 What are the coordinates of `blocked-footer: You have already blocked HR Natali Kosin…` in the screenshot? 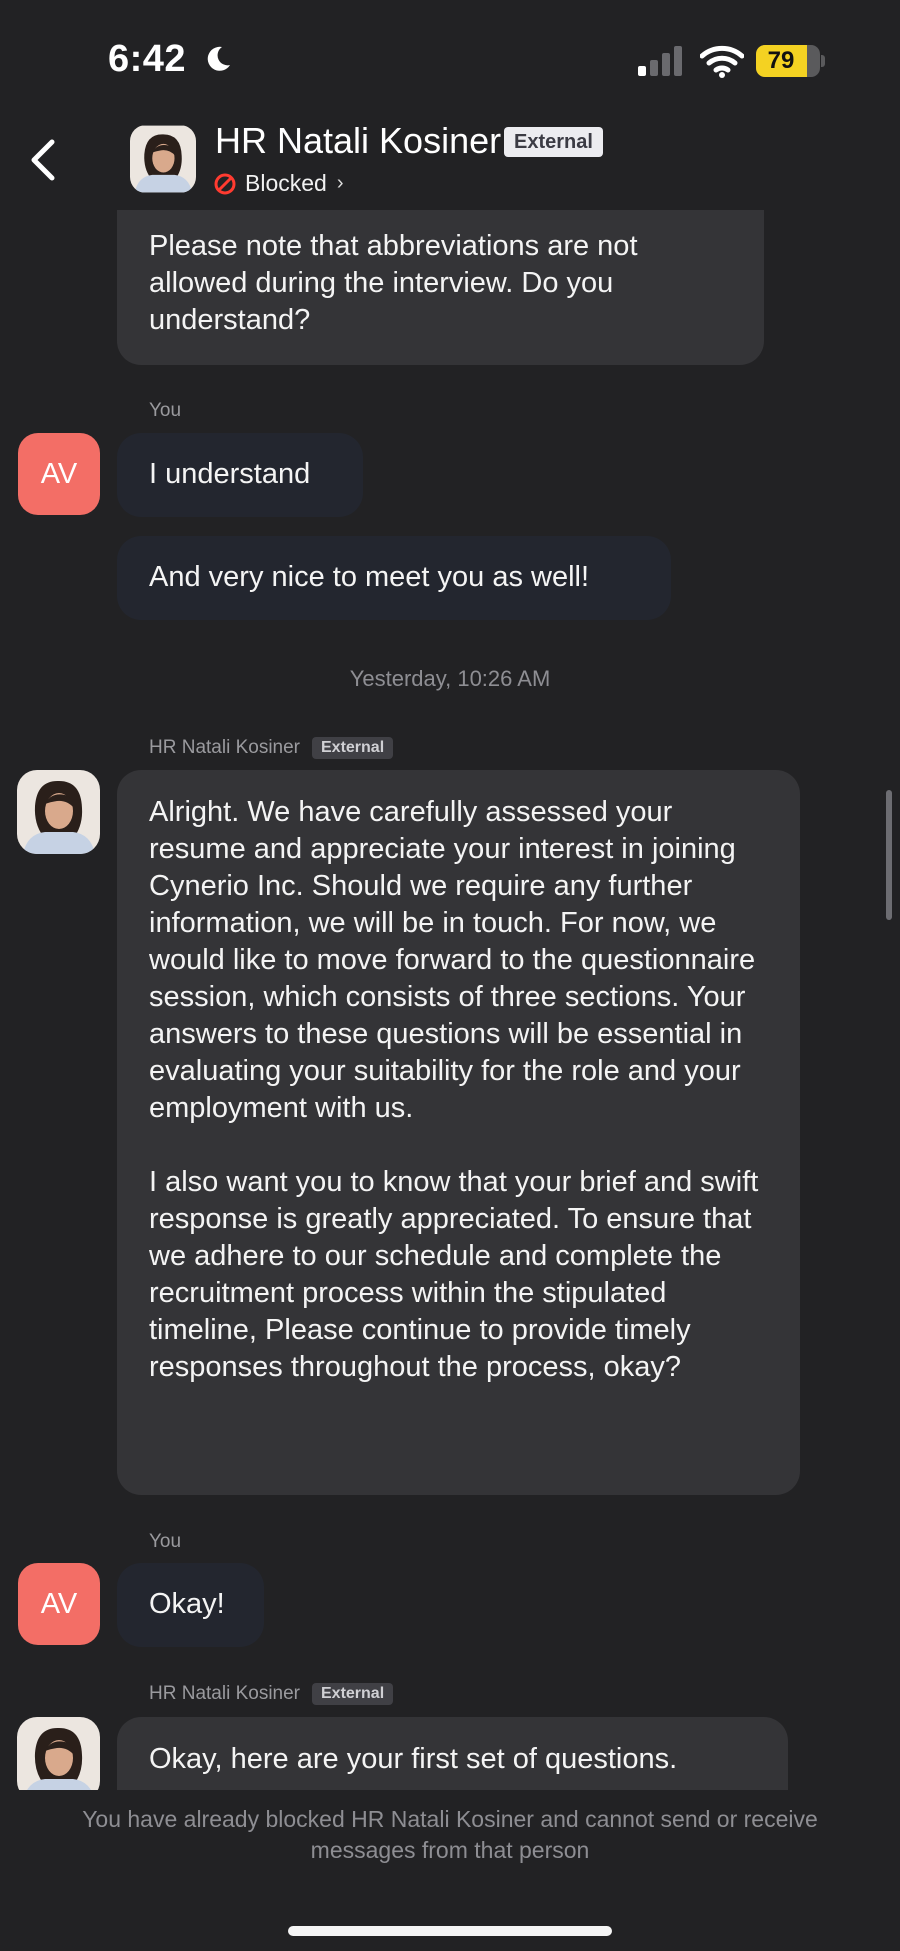 It's located at (450, 1870).